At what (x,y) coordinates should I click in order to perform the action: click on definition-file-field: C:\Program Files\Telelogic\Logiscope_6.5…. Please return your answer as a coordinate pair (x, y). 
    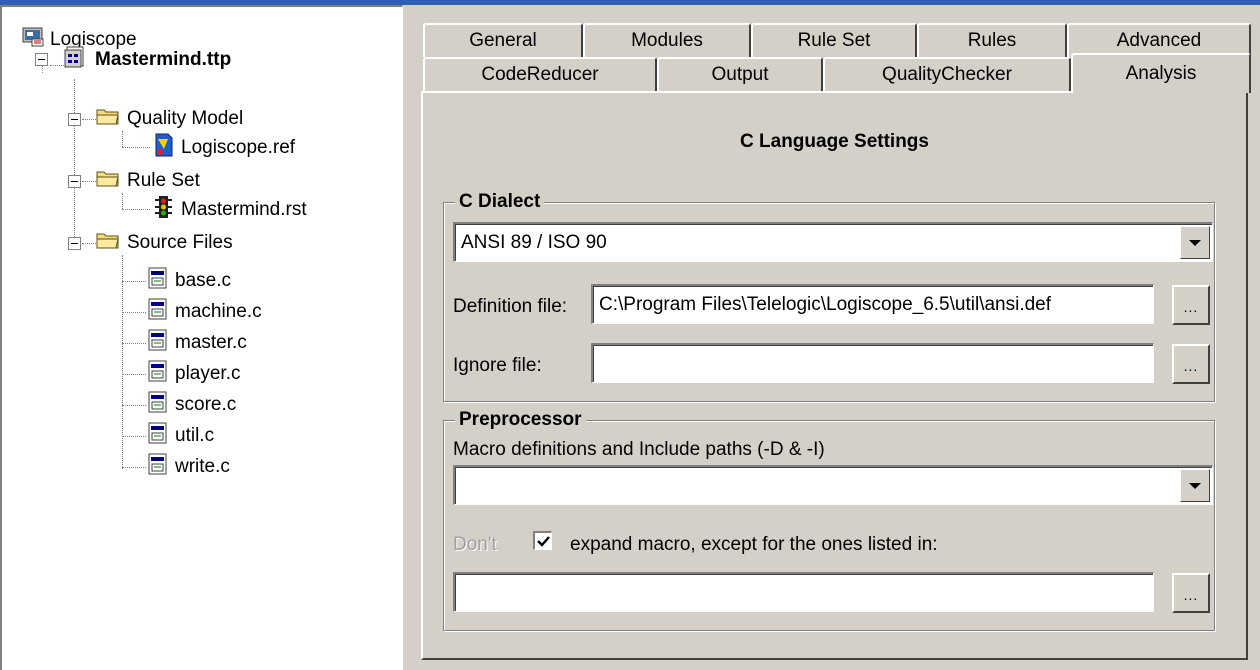
    Looking at the image, I should click on (872, 304).